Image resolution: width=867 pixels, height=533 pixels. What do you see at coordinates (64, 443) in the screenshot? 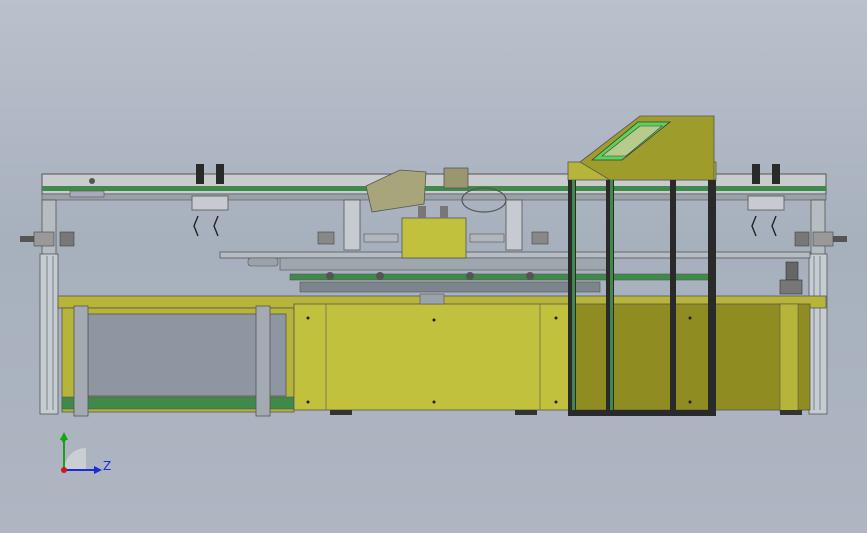
I see `y-axis-label: Y` at bounding box center [64, 443].